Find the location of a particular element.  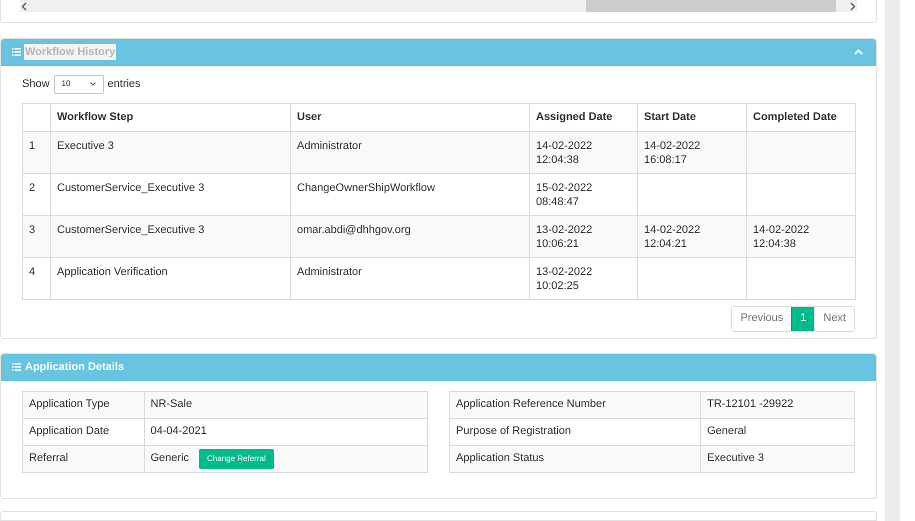

detail-label: Application Date is located at coordinates (83, 432).